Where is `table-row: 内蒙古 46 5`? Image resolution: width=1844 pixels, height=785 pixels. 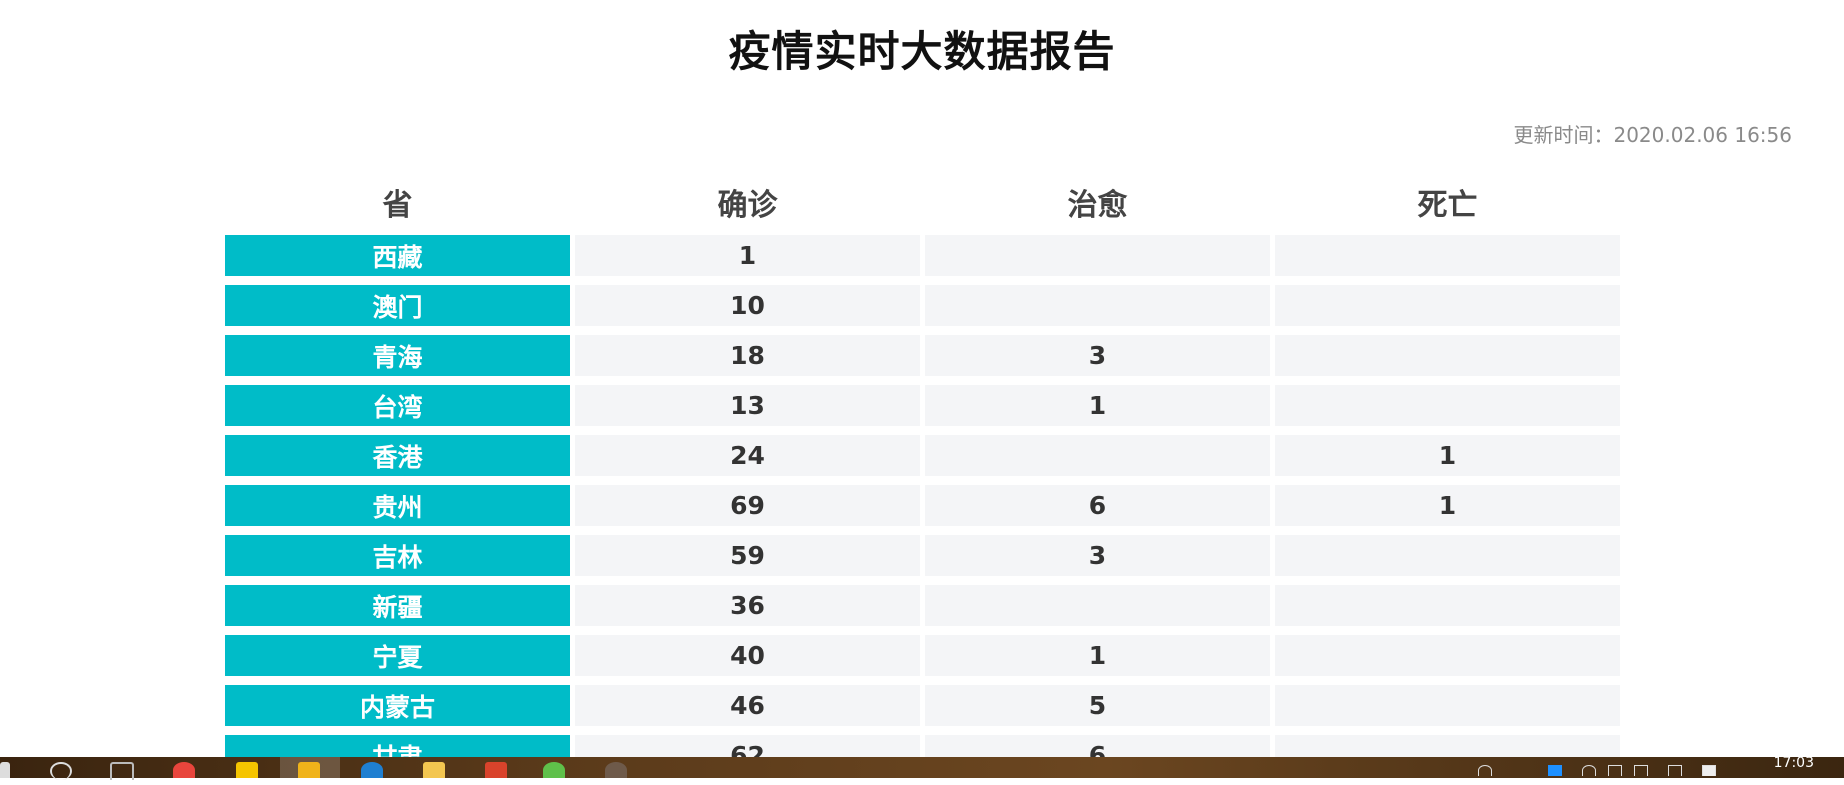 table-row: 内蒙古 46 5 is located at coordinates (922, 705).